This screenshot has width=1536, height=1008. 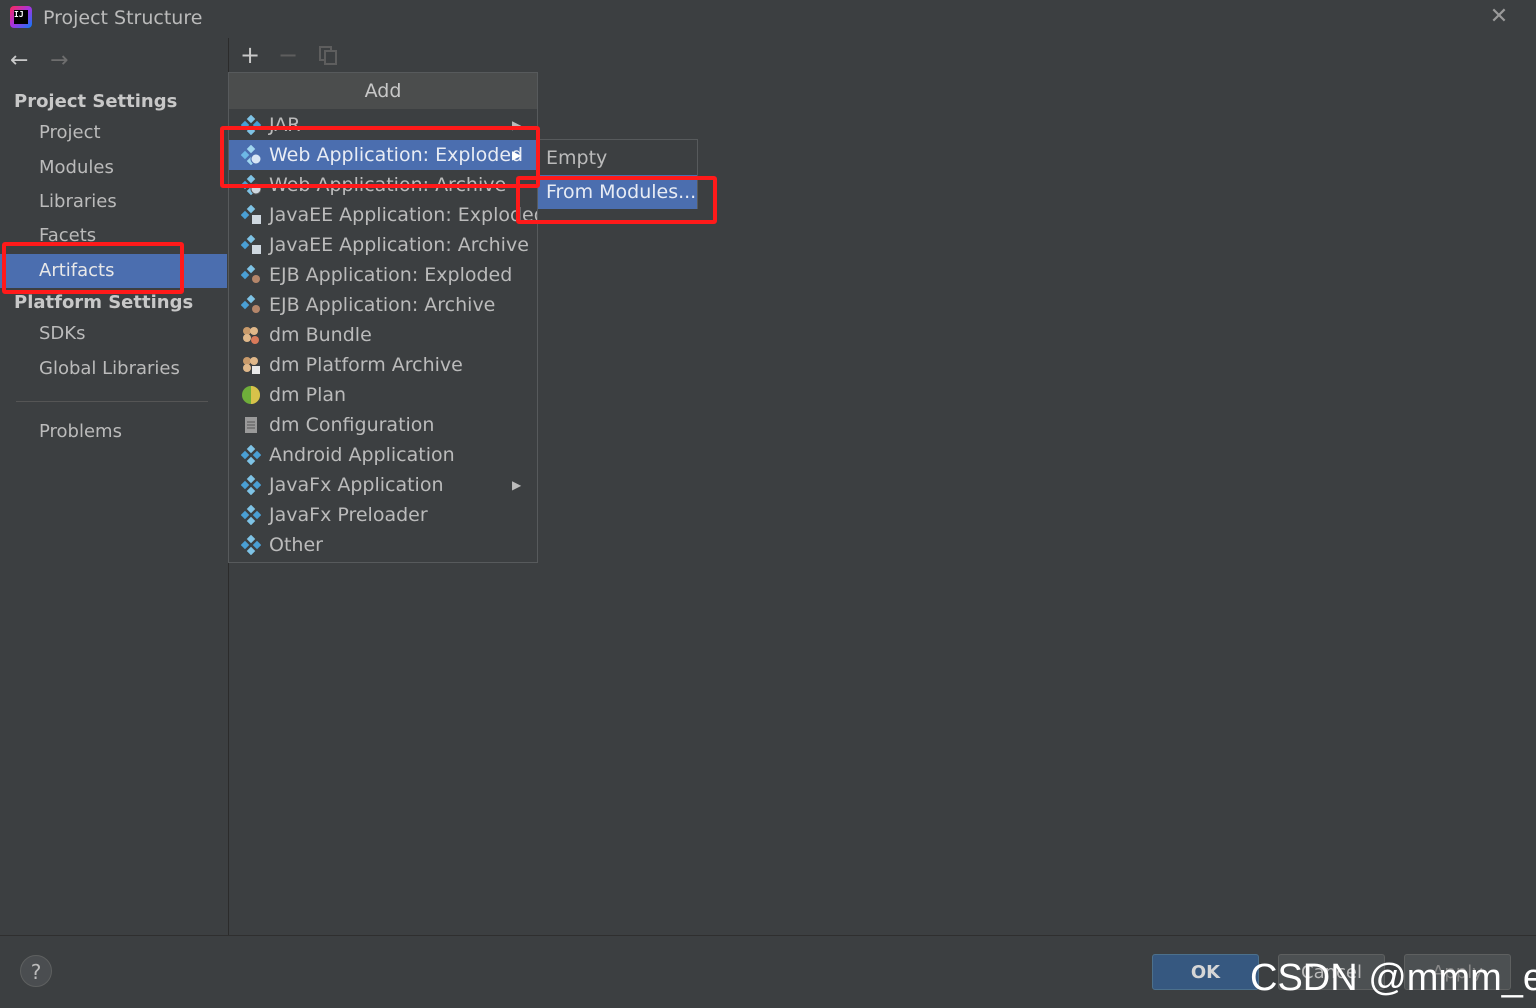 What do you see at coordinates (123, 18) in the screenshot?
I see `window-title: Project Structure` at bounding box center [123, 18].